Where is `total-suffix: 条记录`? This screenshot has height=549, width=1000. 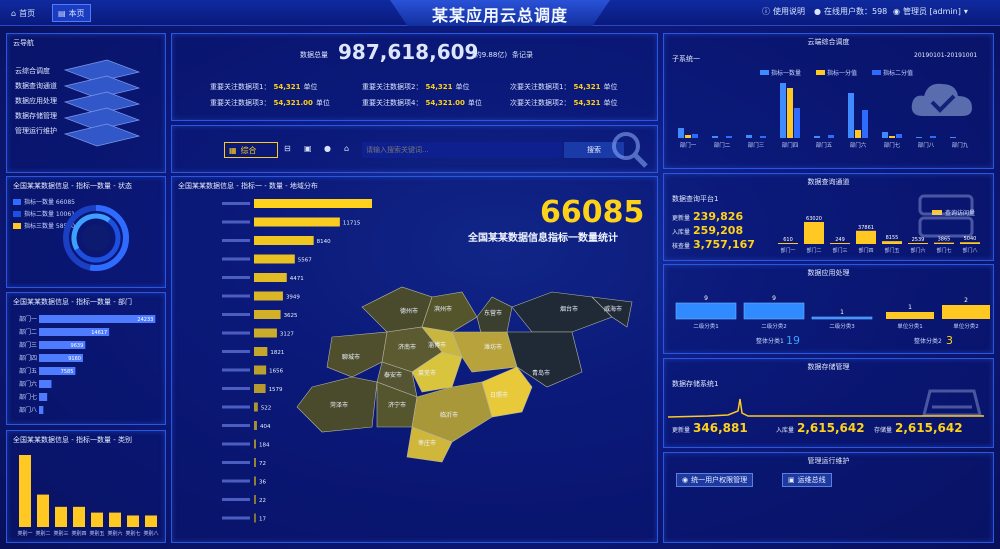
total-suffix: 条记录 is located at coordinates (522, 55).